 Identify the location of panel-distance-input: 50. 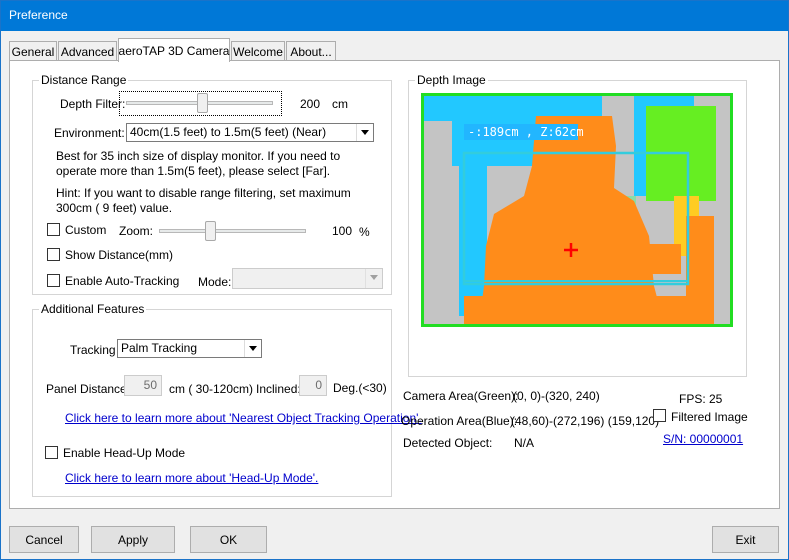
(143, 385).